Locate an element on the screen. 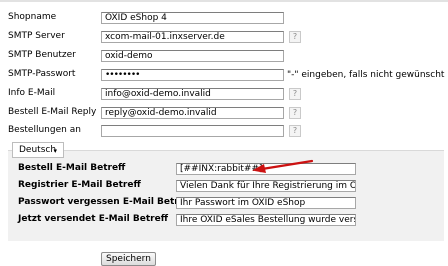 The image size is (448, 266). register-subject-label: Registrier E-Mail Betreff is located at coordinates (79, 185).